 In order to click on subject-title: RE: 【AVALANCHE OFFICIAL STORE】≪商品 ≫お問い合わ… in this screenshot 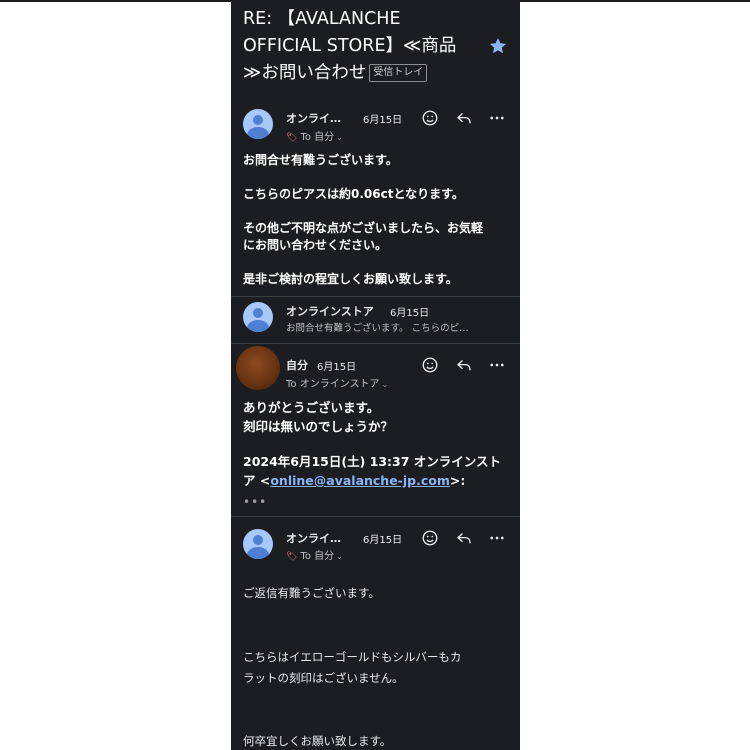, I will do `click(363, 46)`.